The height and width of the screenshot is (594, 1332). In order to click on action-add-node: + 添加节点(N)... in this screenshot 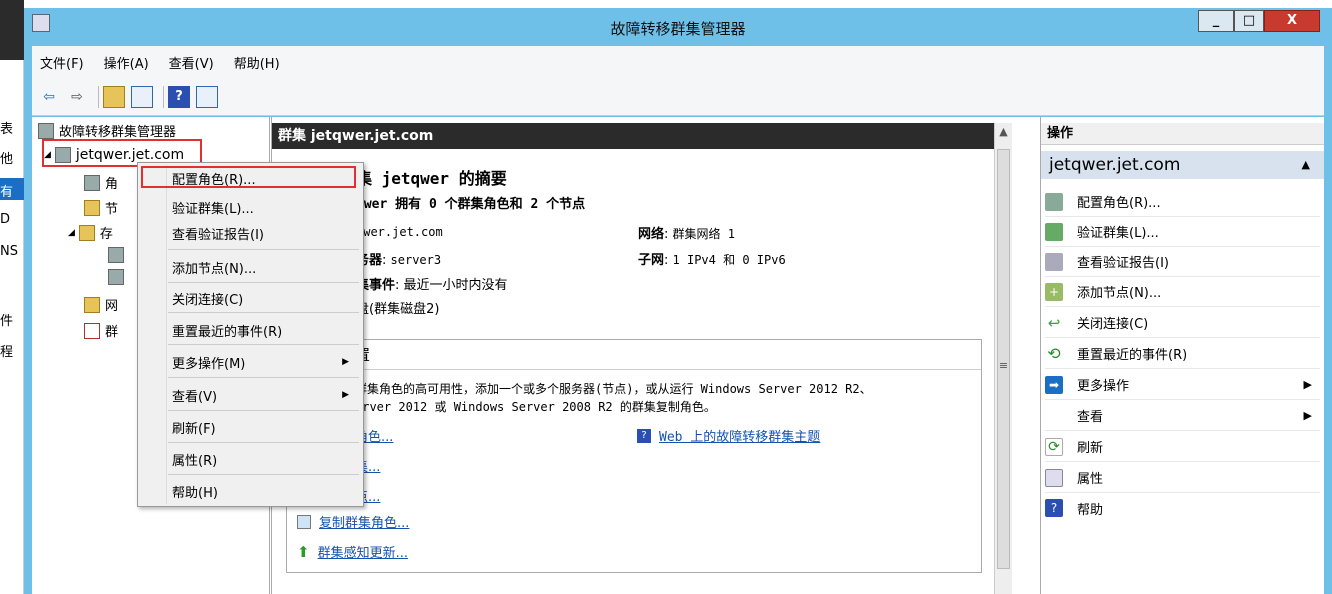, I will do `click(1182, 292)`.